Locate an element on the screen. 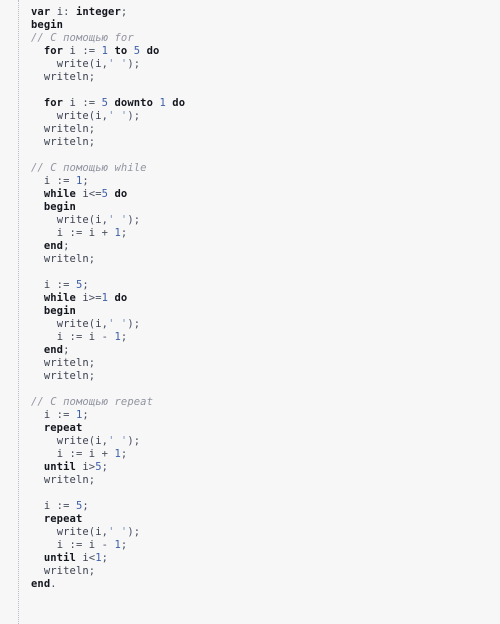 Image resolution: width=500 pixels, height=624 pixels. code-line: until i>5; is located at coordinates (265, 467).